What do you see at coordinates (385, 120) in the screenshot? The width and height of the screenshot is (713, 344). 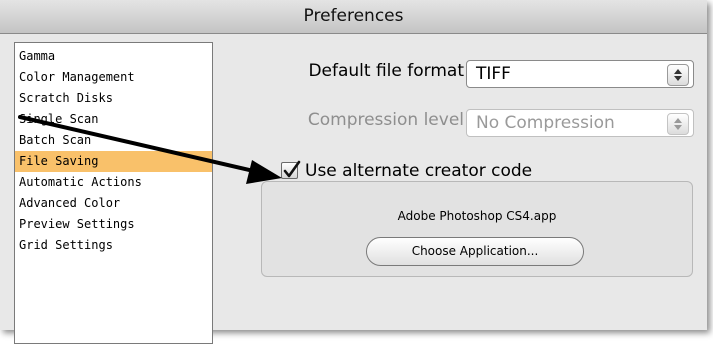 I see `compression-label: Compression level` at bounding box center [385, 120].